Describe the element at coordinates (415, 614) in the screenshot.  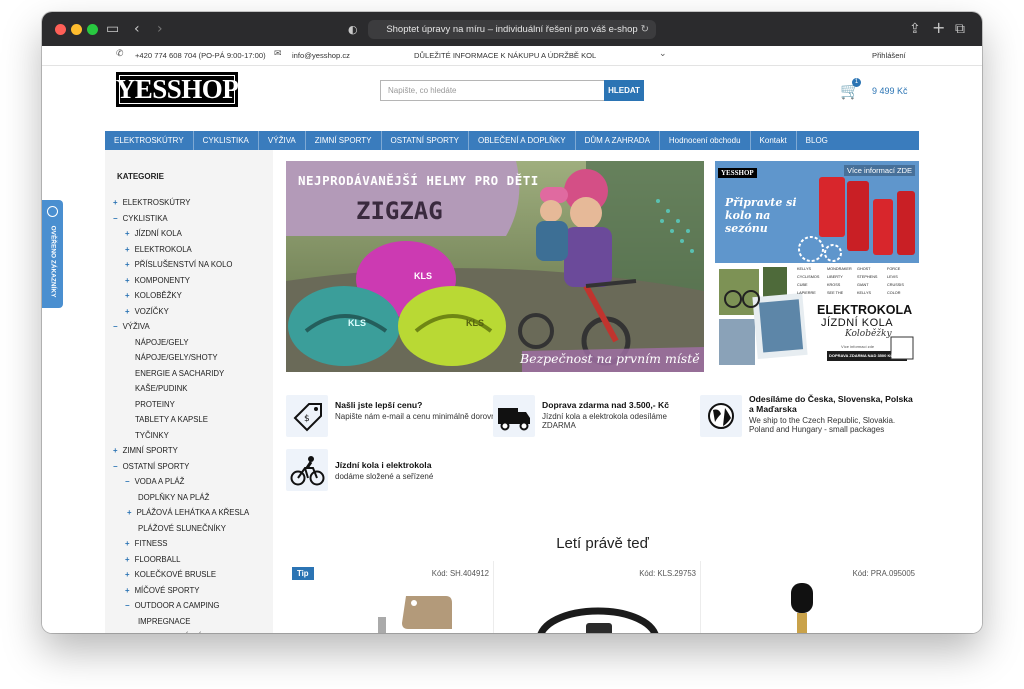
I see `brake-pads-image` at that location.